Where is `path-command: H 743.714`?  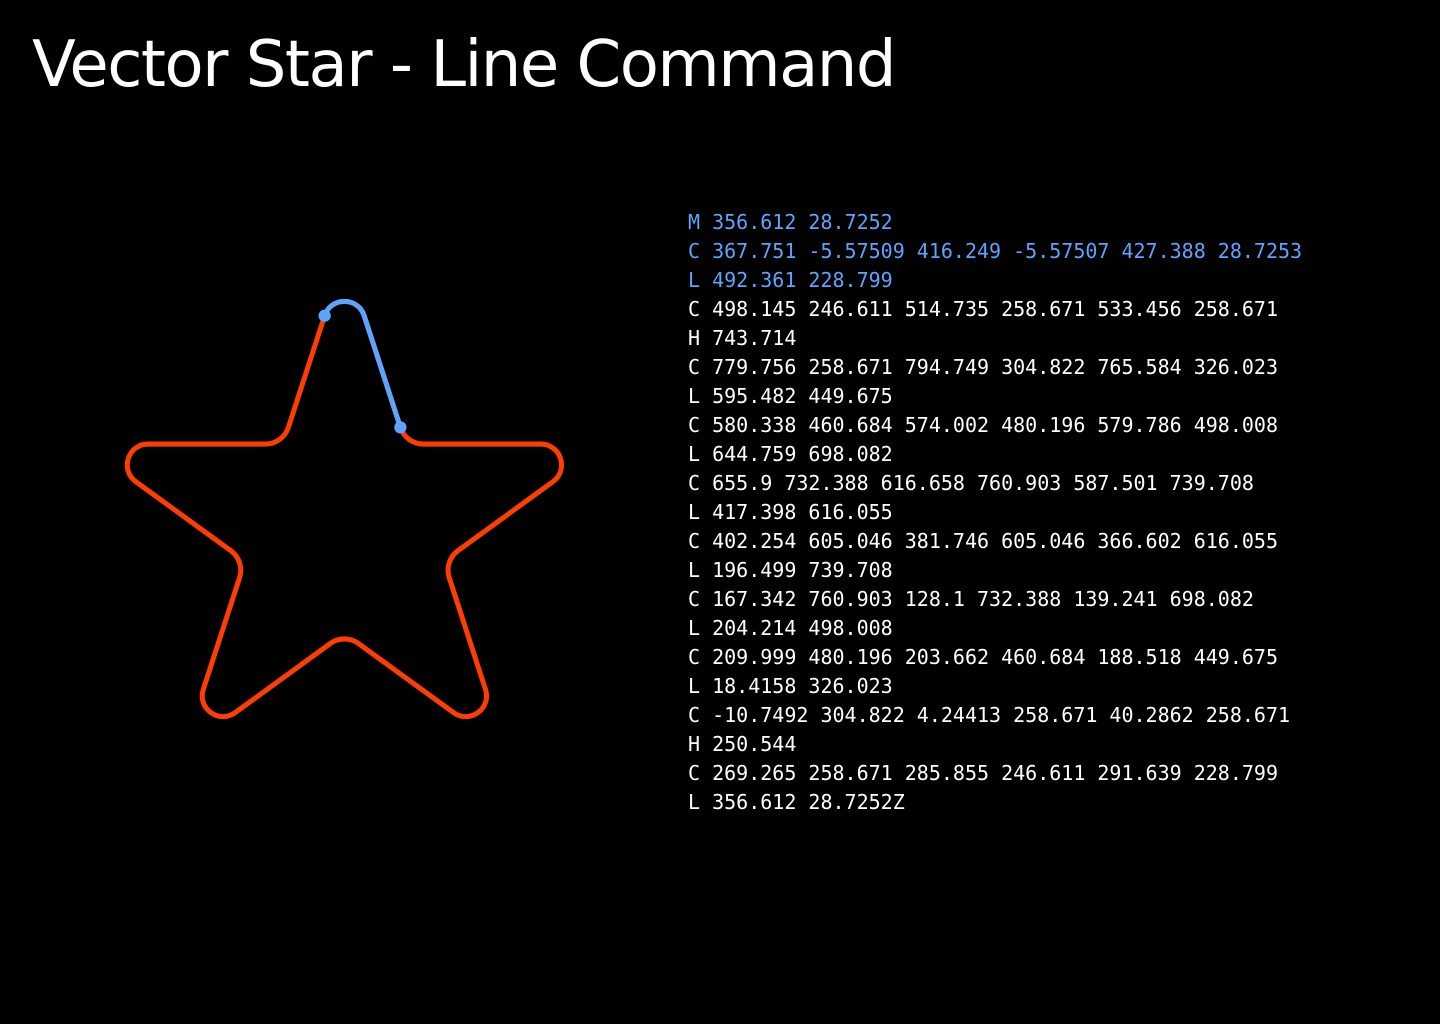 path-command: H 743.714 is located at coordinates (742, 338).